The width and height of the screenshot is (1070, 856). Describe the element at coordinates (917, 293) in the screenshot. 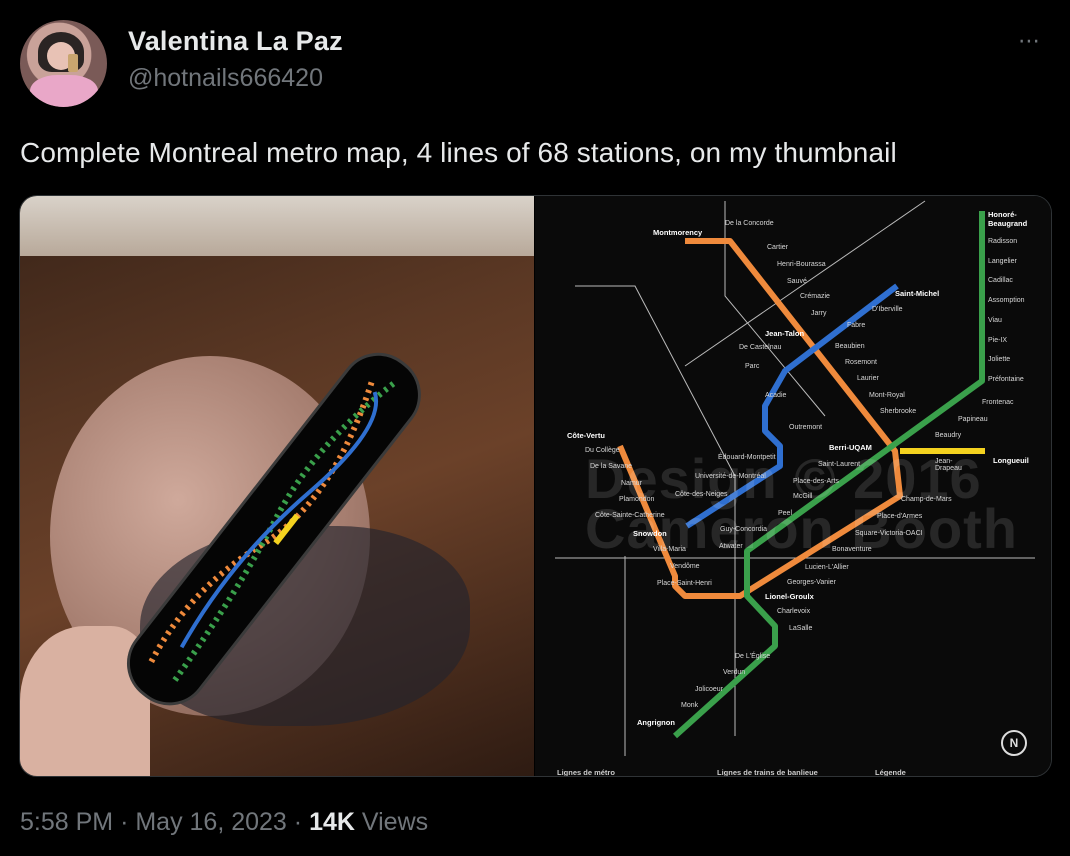

I see `station-saint-michel: Saint-Michel` at that location.